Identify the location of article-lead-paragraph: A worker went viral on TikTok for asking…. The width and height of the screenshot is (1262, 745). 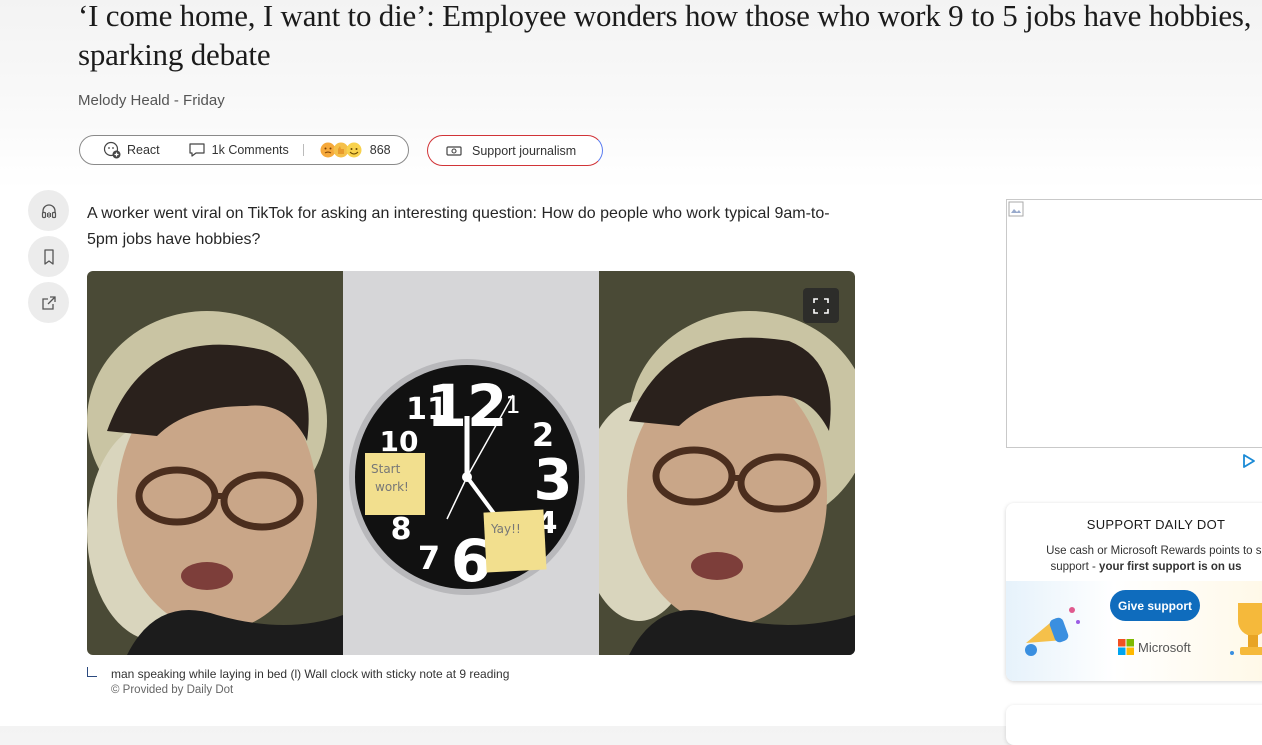
(458, 226).